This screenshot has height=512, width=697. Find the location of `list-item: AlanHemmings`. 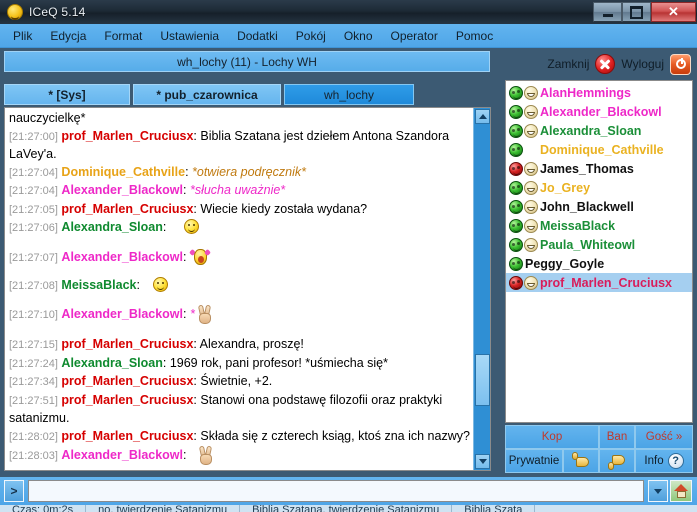

list-item: AlanHemmings is located at coordinates (599, 92).